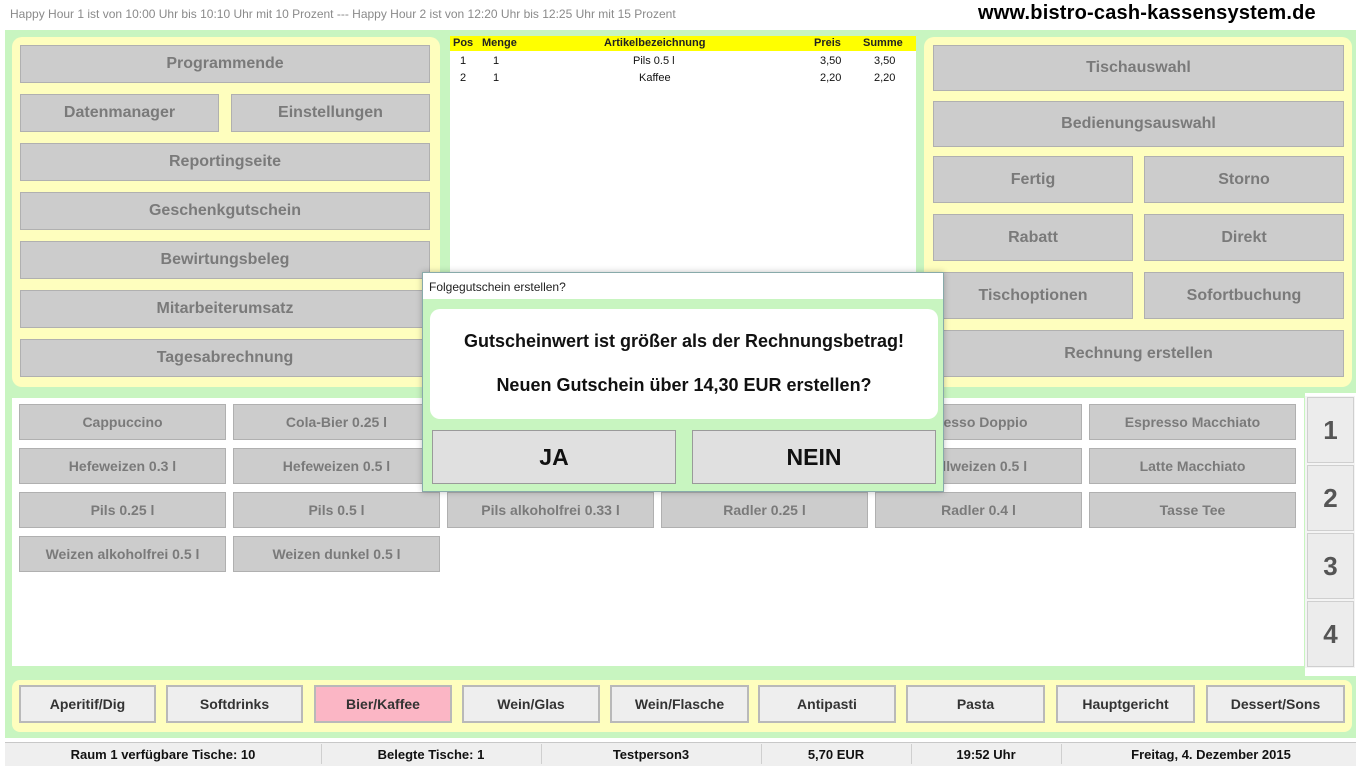 Image resolution: width=1366 pixels, height=768 pixels. I want to click on ja-button: JA, so click(554, 457).